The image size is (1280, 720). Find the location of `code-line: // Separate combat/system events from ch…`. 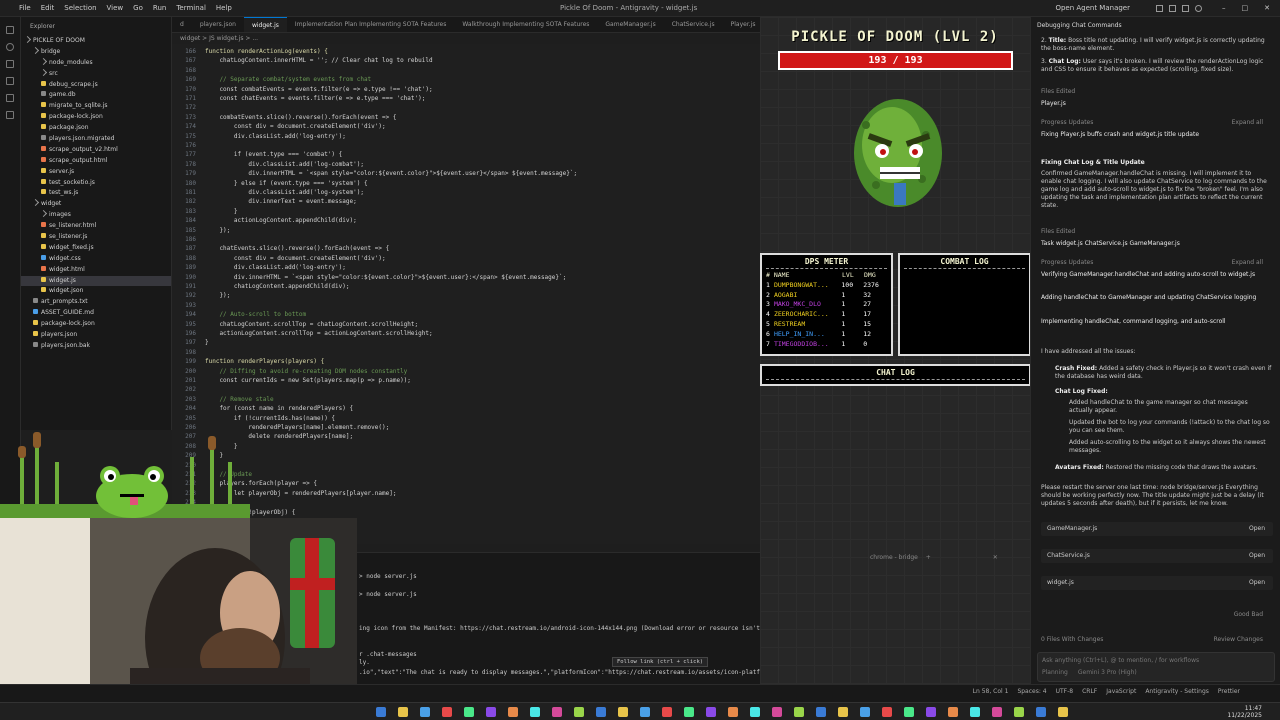

code-line: // Separate combat/system events from ch… is located at coordinates (288, 79).